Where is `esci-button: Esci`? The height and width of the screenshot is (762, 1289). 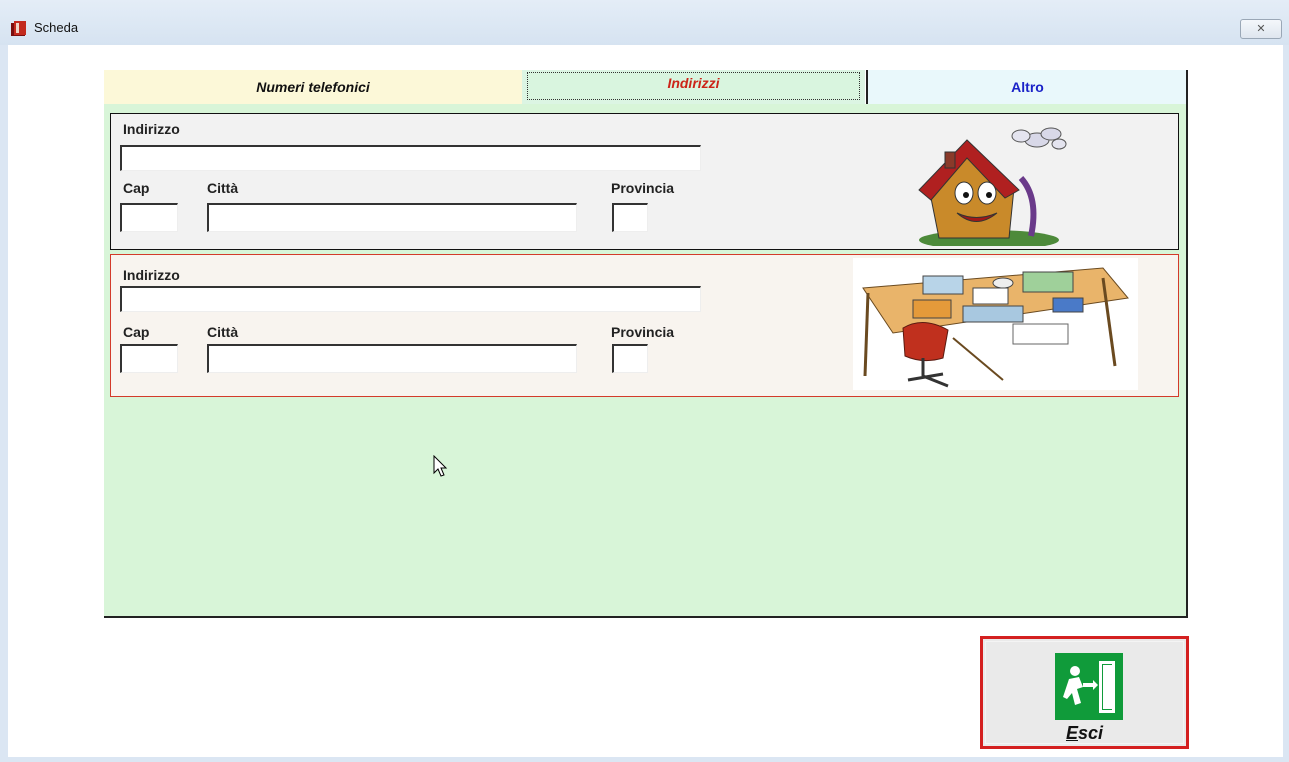 esci-button: Esci is located at coordinates (1084, 692).